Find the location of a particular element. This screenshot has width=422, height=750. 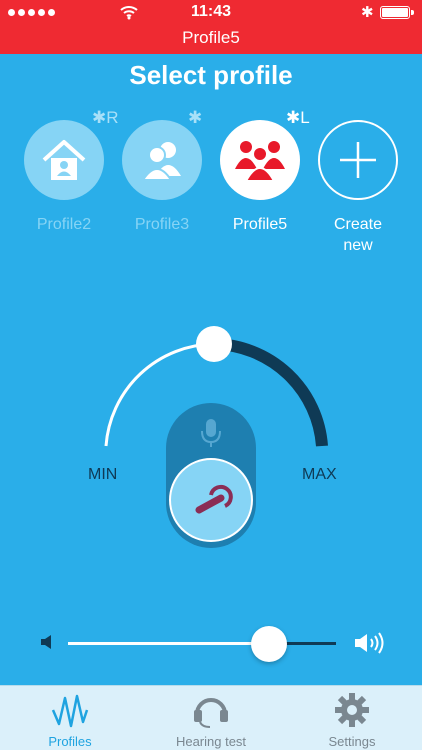

battery-icon is located at coordinates (397, 12).